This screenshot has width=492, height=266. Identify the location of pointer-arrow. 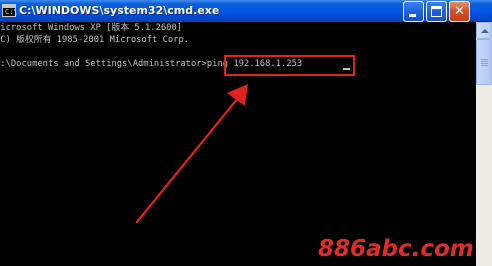
(191, 154).